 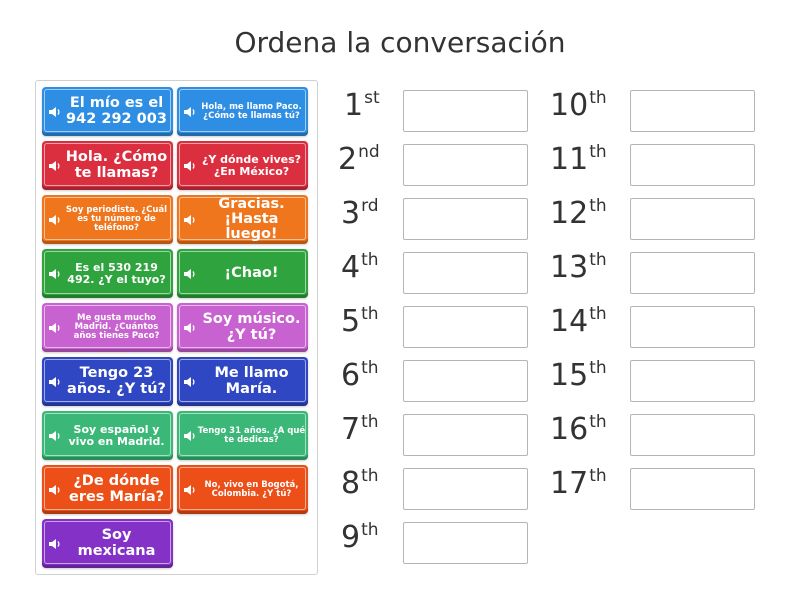 I want to click on card-text: Hola. ¿Cómo te llamas?, so click(x=116, y=165).